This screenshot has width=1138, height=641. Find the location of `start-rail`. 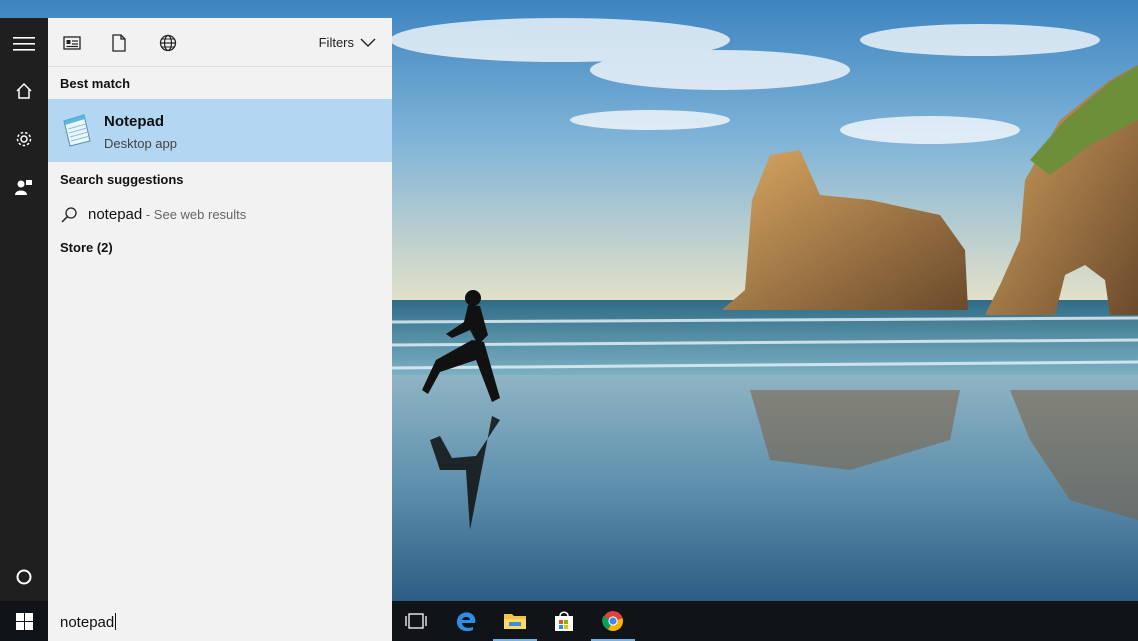

start-rail is located at coordinates (24, 309).